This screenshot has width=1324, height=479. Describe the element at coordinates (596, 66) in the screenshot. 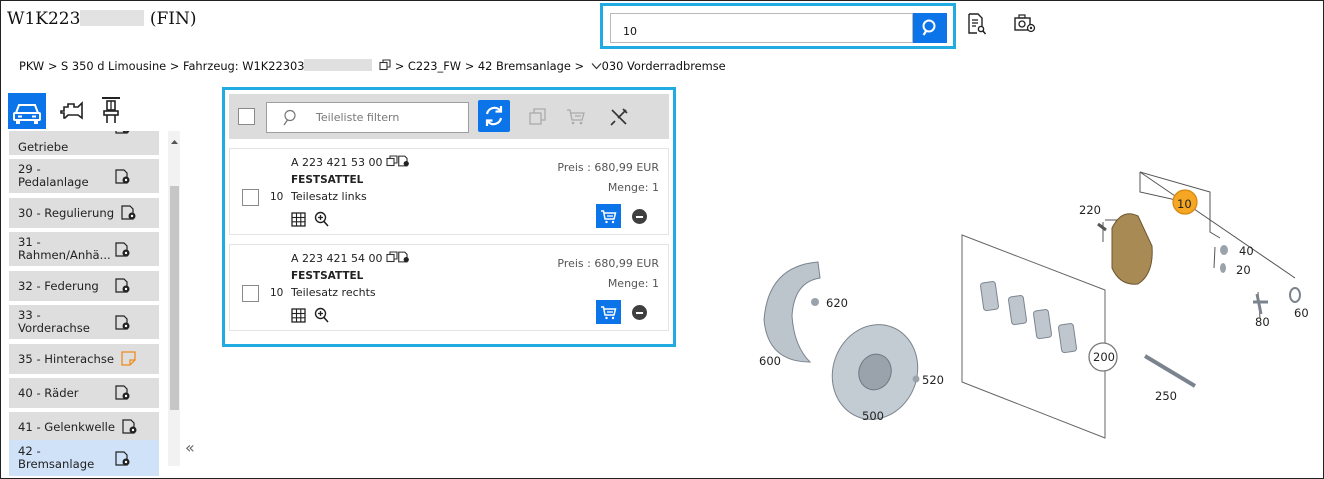

I see `chevron-down-icon` at that location.